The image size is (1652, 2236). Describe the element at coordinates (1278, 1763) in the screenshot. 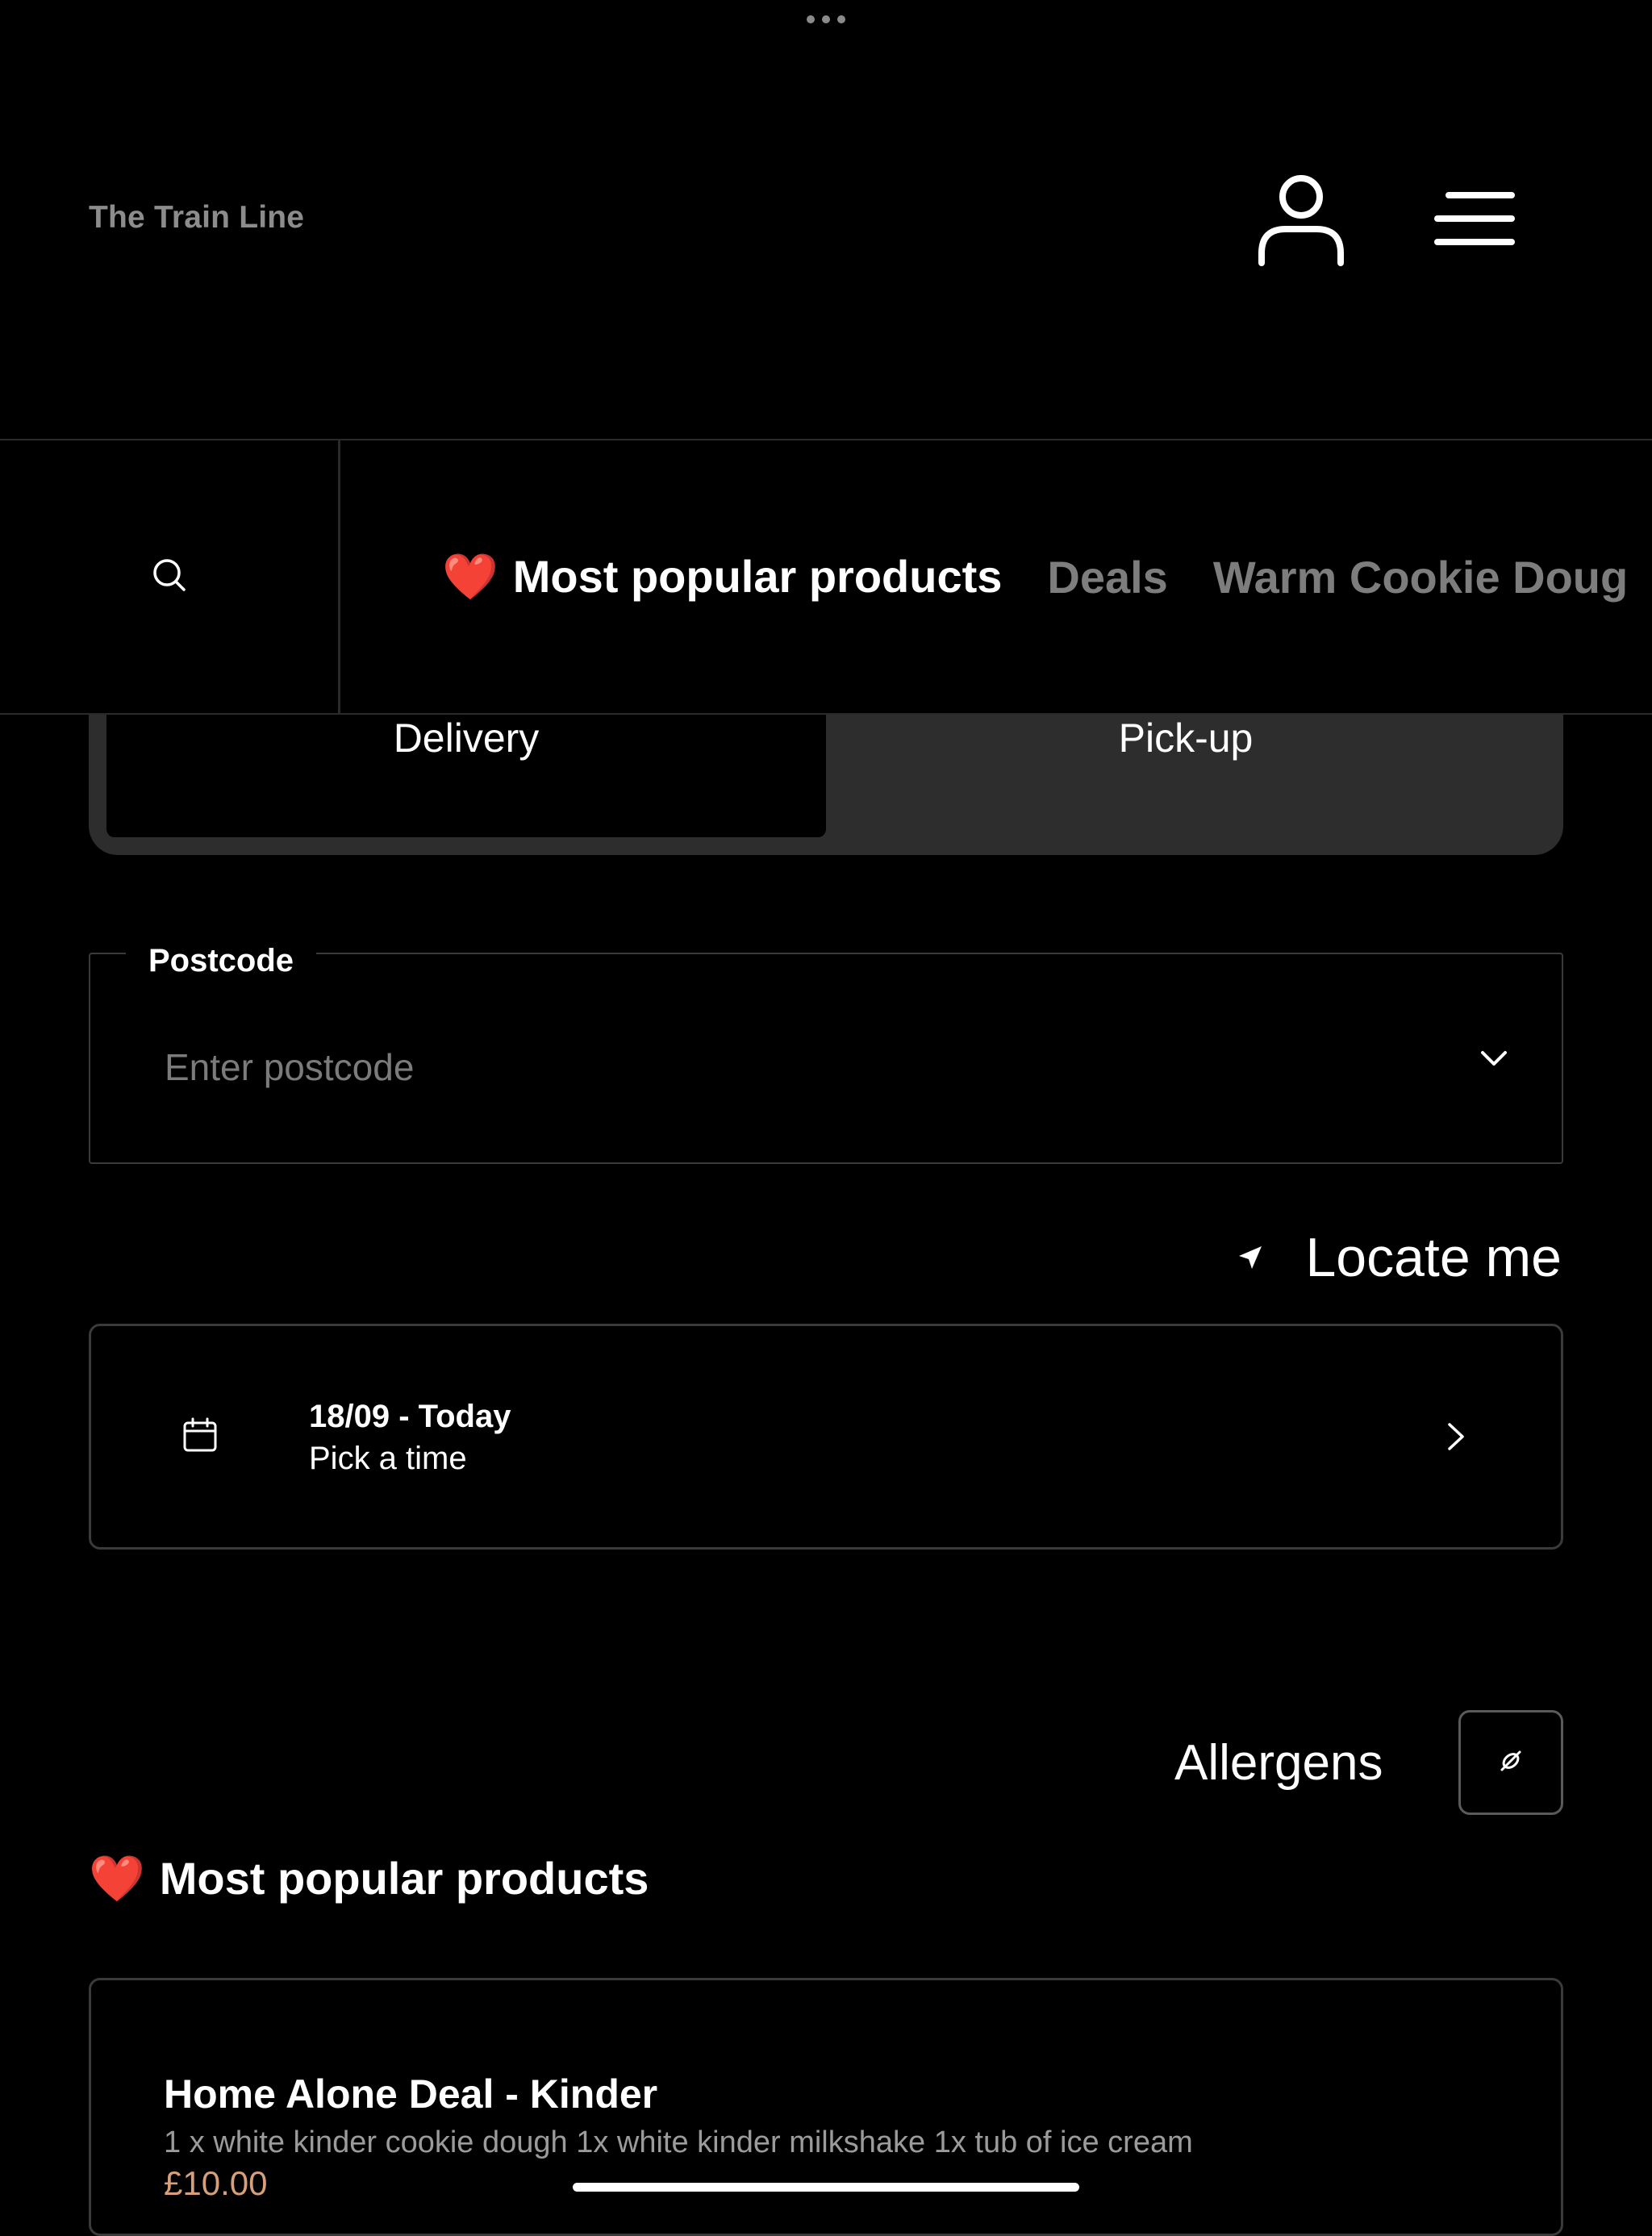

I see `allergens-label: Allergens` at that location.